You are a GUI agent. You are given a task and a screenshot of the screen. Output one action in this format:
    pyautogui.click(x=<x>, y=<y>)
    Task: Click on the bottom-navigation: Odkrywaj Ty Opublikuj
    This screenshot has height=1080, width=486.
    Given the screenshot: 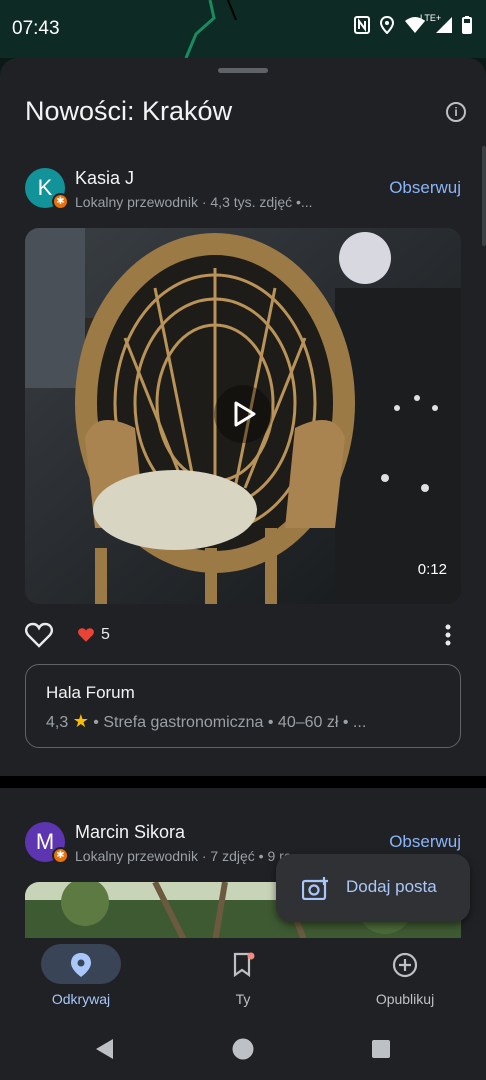 What is the action you would take?
    pyautogui.click(x=243, y=981)
    